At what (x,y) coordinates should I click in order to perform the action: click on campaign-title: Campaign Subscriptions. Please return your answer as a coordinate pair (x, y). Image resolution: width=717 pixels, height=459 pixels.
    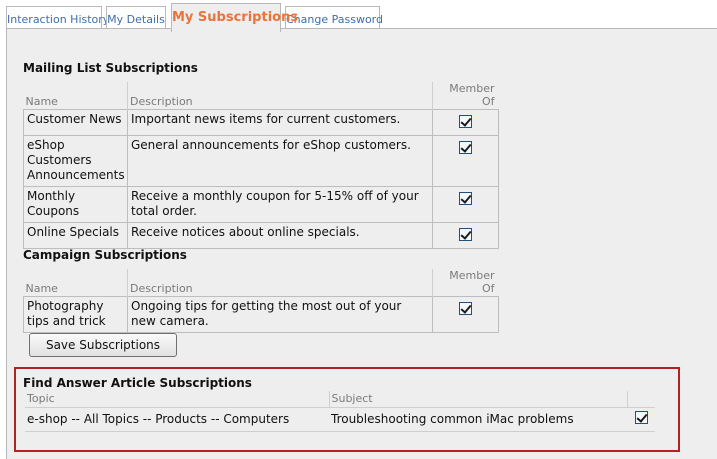
    Looking at the image, I should click on (105, 255).